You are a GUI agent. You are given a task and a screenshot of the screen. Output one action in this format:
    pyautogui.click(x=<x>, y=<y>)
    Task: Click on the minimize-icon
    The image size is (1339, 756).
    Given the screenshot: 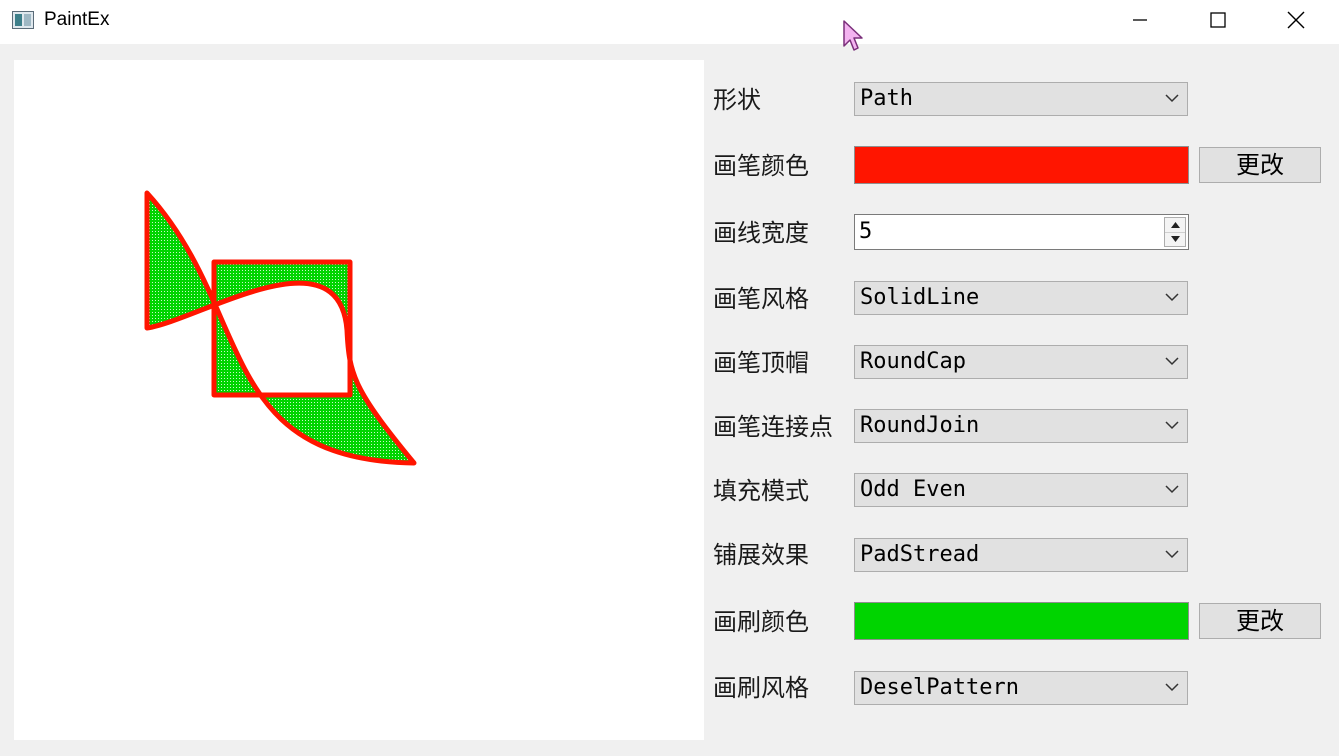 What is the action you would take?
    pyautogui.click(x=1140, y=20)
    